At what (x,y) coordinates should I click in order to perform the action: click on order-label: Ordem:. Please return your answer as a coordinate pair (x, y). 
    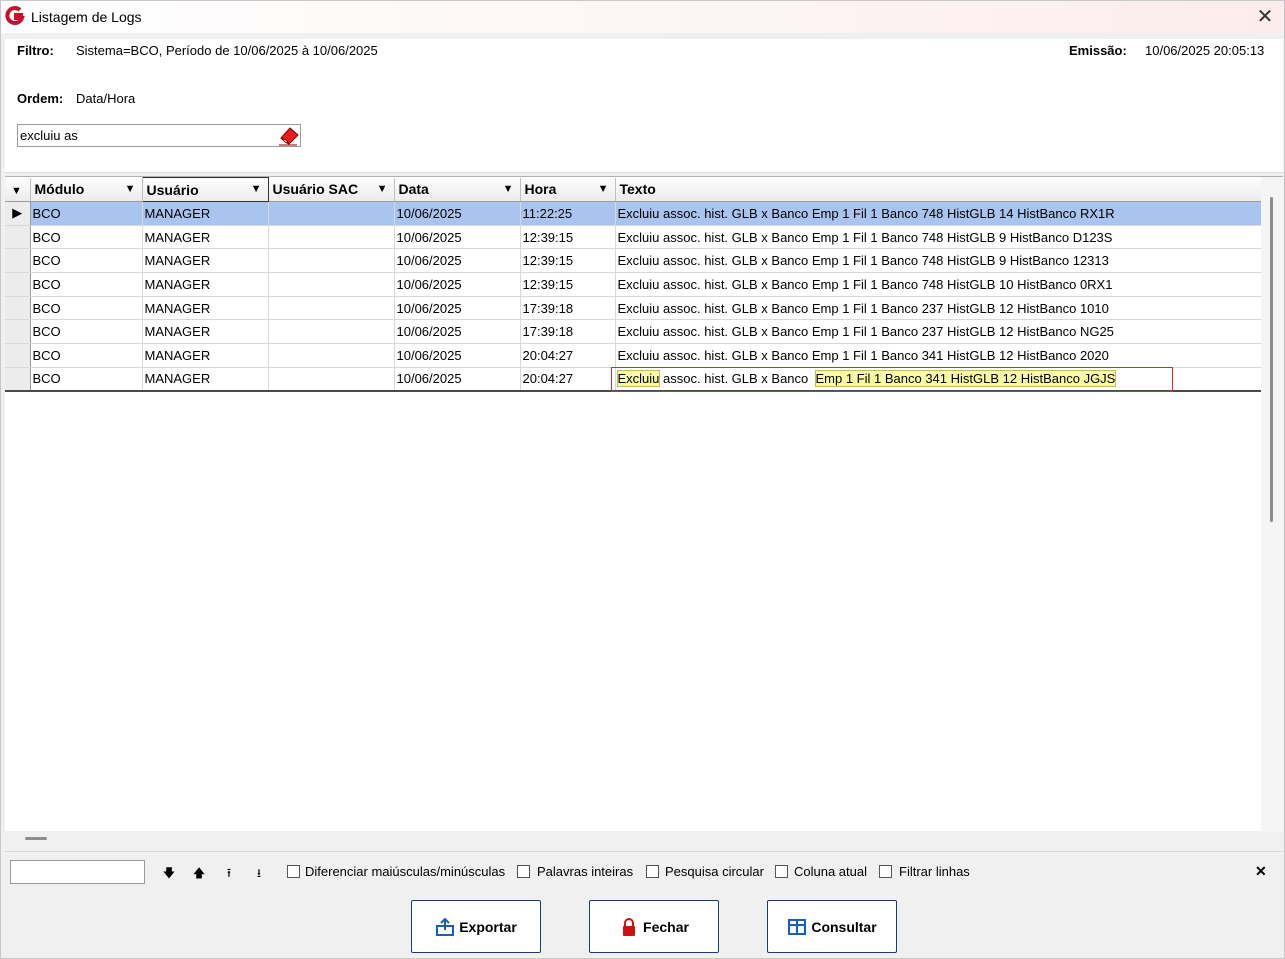
    Looking at the image, I should click on (40, 98).